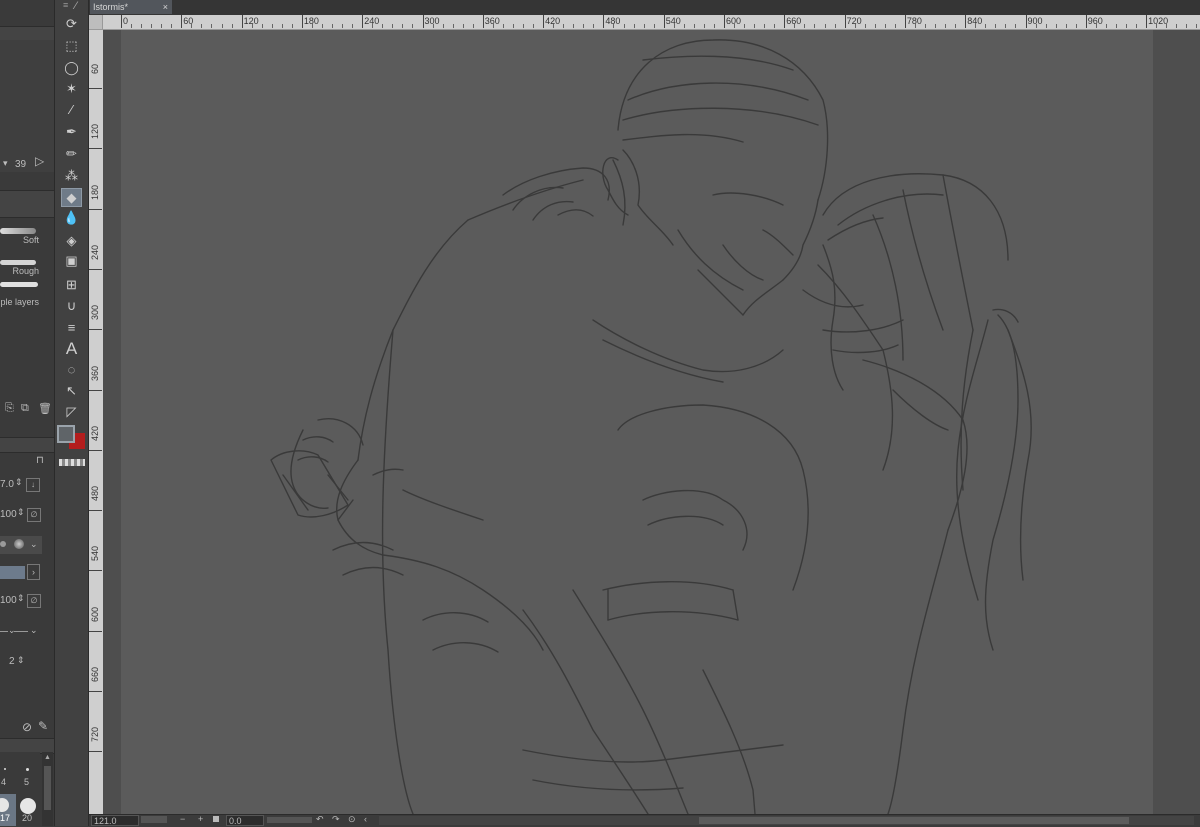 The width and height of the screenshot is (1200, 827). What do you see at coordinates (21, 545) in the screenshot?
I see `brush-shape-dropdown: ⌄` at bounding box center [21, 545].